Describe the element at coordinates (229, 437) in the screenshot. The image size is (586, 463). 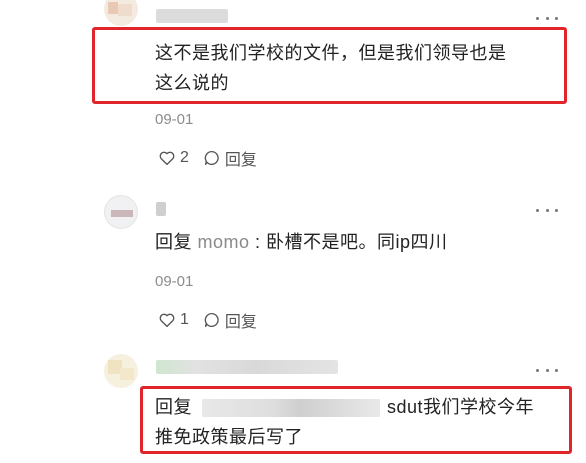
I see `comment-text-line: 推免政策最后写了` at that location.